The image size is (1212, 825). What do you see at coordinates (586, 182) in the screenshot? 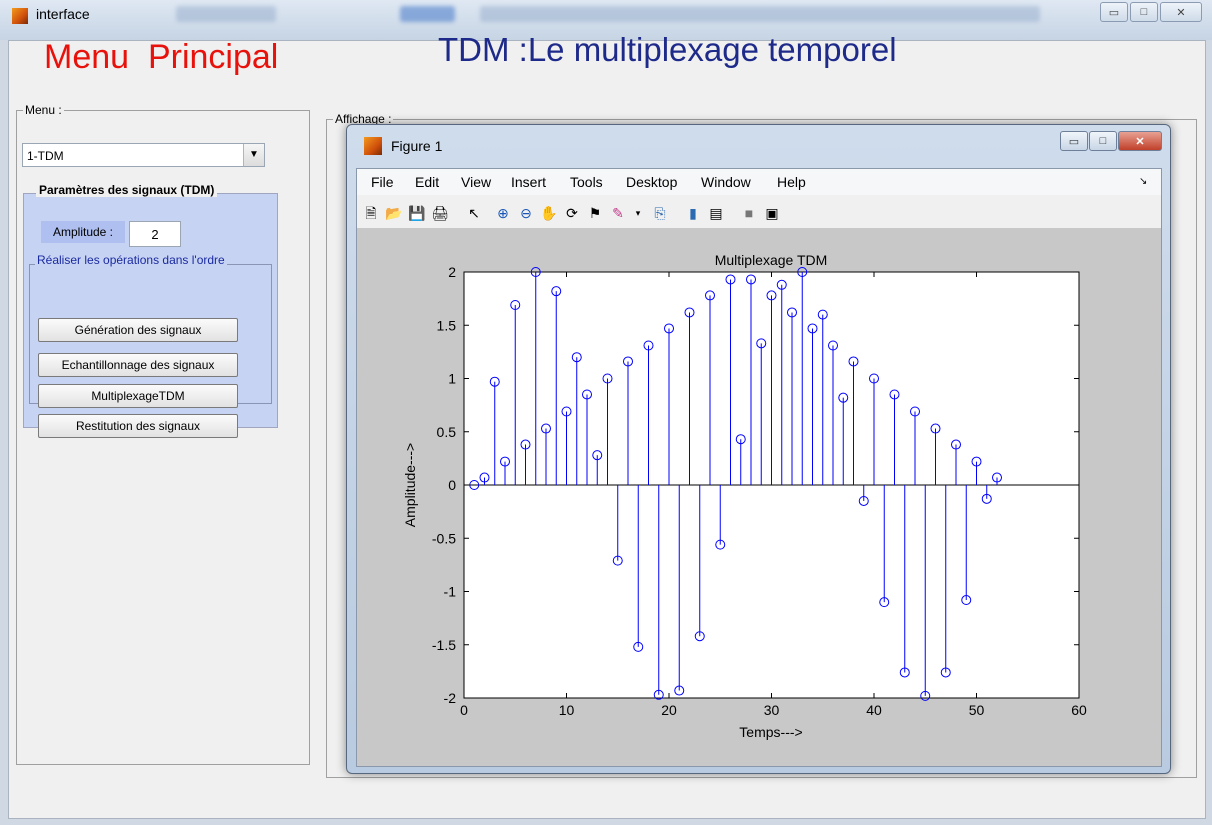
I see `menu-tools: Tools` at bounding box center [586, 182].